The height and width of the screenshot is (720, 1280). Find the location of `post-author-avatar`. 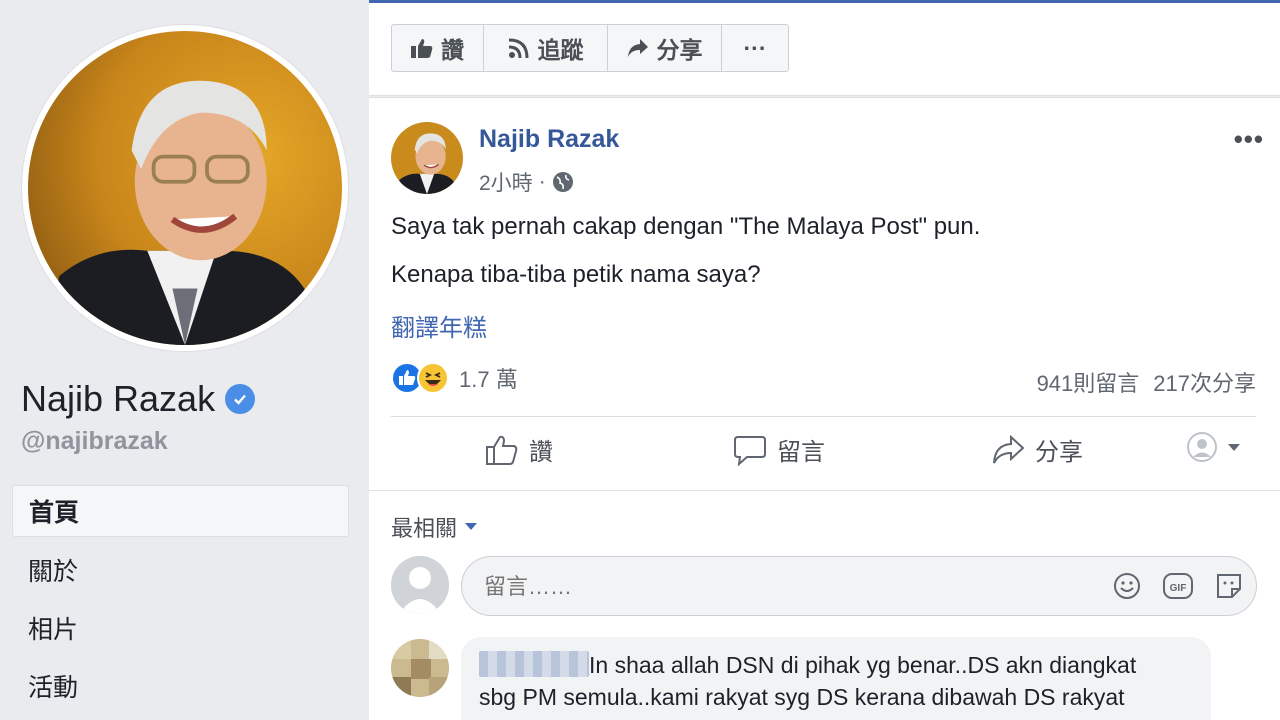

post-author-avatar is located at coordinates (427, 158).